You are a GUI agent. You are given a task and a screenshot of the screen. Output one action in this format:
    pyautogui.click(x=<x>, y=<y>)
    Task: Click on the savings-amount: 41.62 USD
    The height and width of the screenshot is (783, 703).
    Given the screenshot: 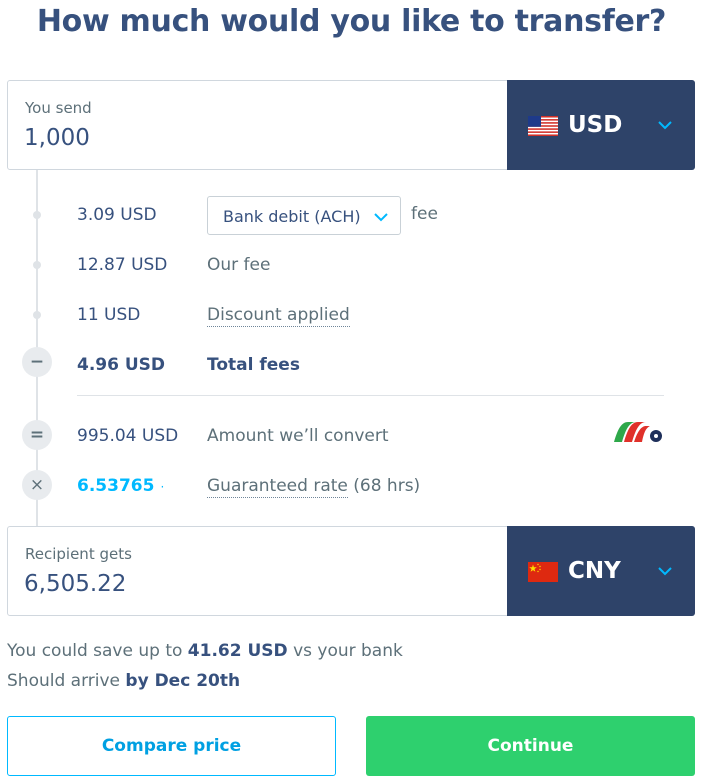 What is the action you would take?
    pyautogui.click(x=237, y=651)
    